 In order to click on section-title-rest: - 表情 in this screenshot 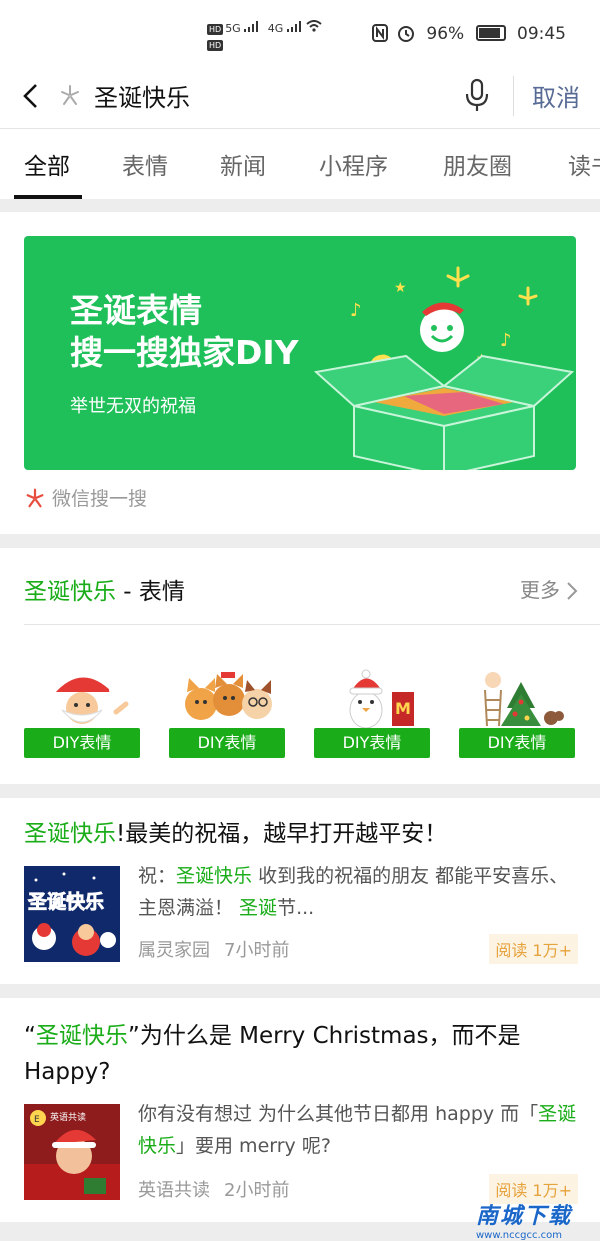, I will do `click(150, 592)`.